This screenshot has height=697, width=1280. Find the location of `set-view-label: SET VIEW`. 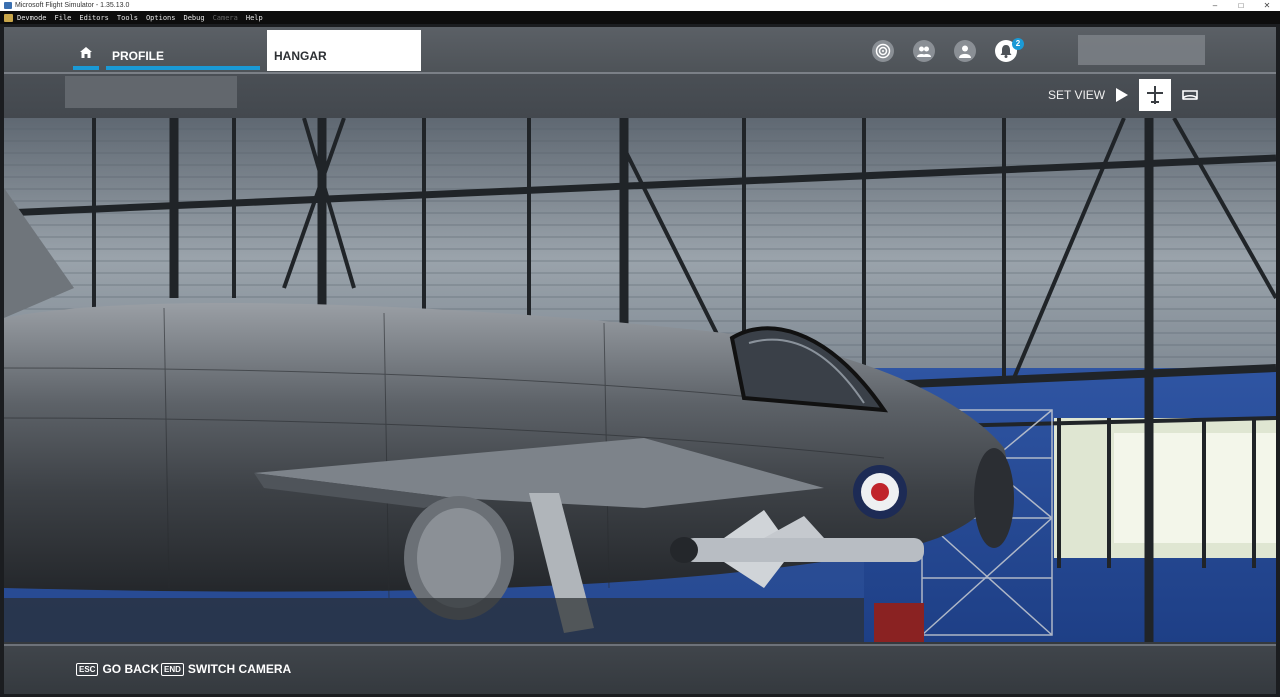

set-view-label: SET VIEW is located at coordinates (1077, 95).